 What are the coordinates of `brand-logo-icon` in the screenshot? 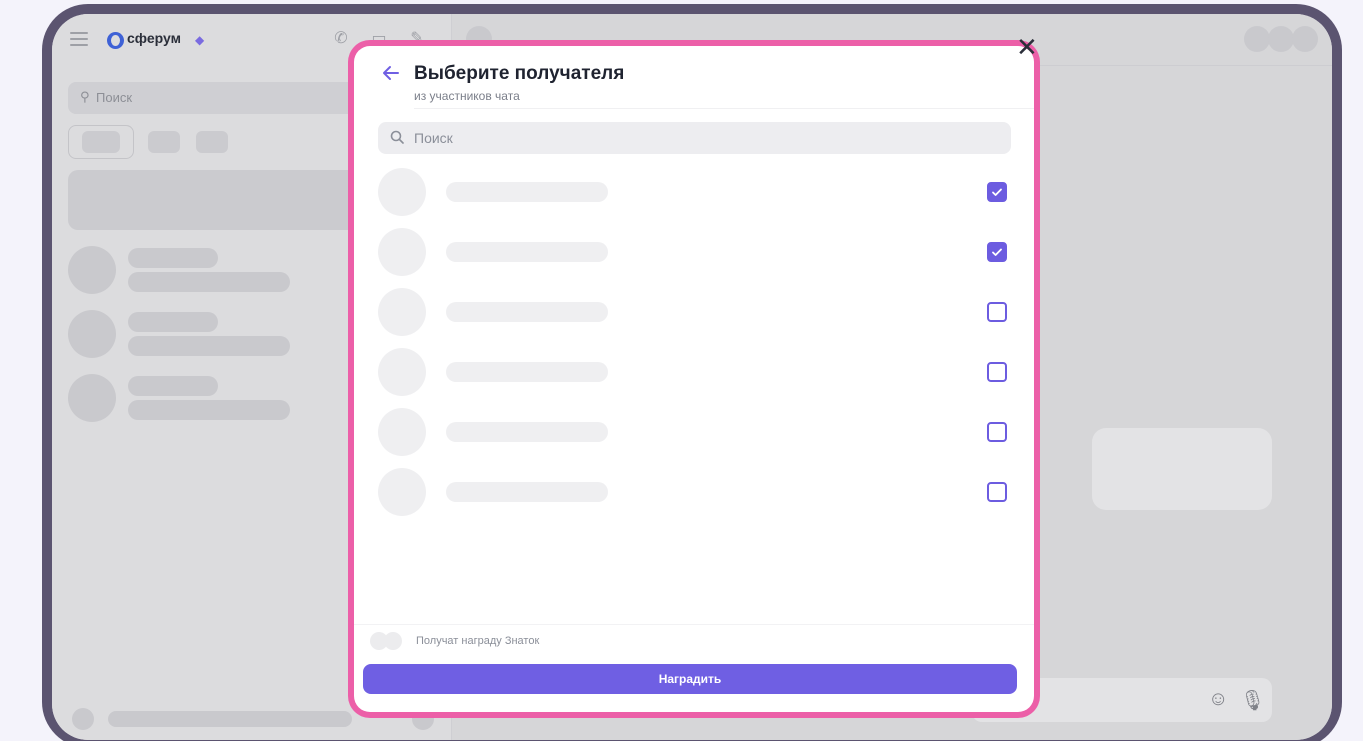 It's located at (115, 40).